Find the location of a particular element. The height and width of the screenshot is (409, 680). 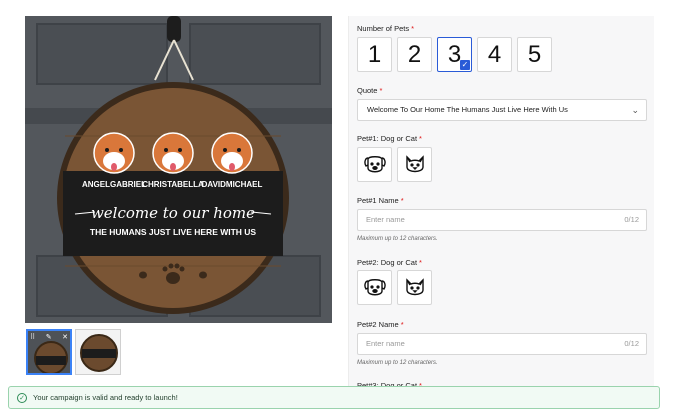

pet2-type-selector is located at coordinates (394, 287).